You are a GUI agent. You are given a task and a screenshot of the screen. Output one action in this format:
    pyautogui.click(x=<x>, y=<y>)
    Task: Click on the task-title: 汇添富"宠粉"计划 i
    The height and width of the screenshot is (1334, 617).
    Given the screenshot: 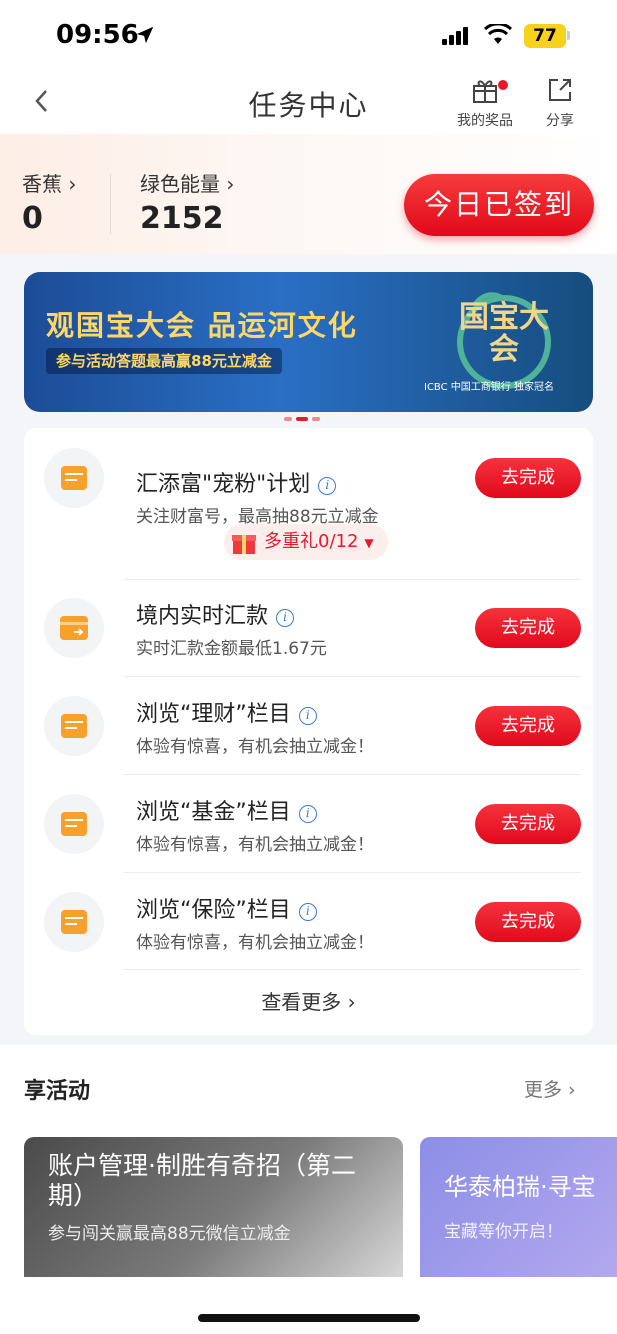 What is the action you would take?
    pyautogui.click(x=236, y=482)
    